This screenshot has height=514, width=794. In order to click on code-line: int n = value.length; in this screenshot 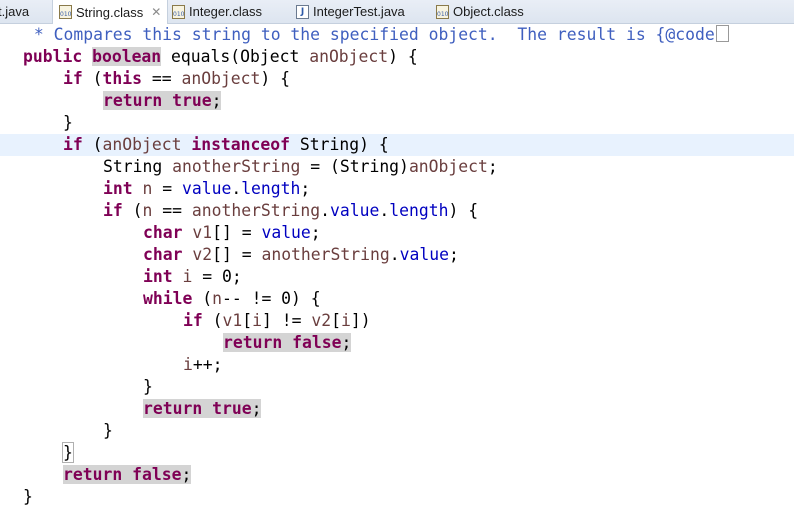, I will do `click(397, 189)`.